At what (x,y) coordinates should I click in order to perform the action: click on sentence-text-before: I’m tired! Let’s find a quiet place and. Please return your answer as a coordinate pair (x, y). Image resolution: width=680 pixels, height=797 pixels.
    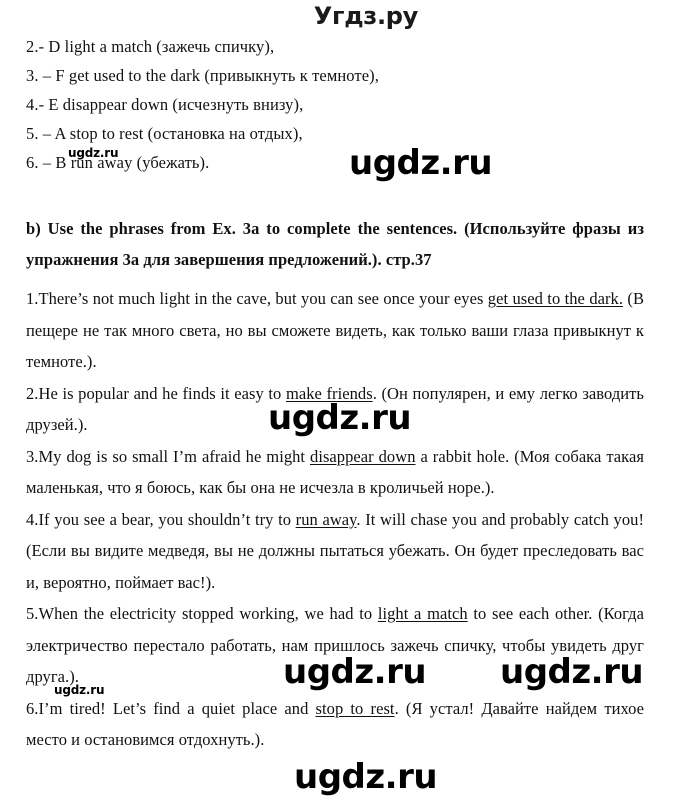
    Looking at the image, I should click on (177, 708).